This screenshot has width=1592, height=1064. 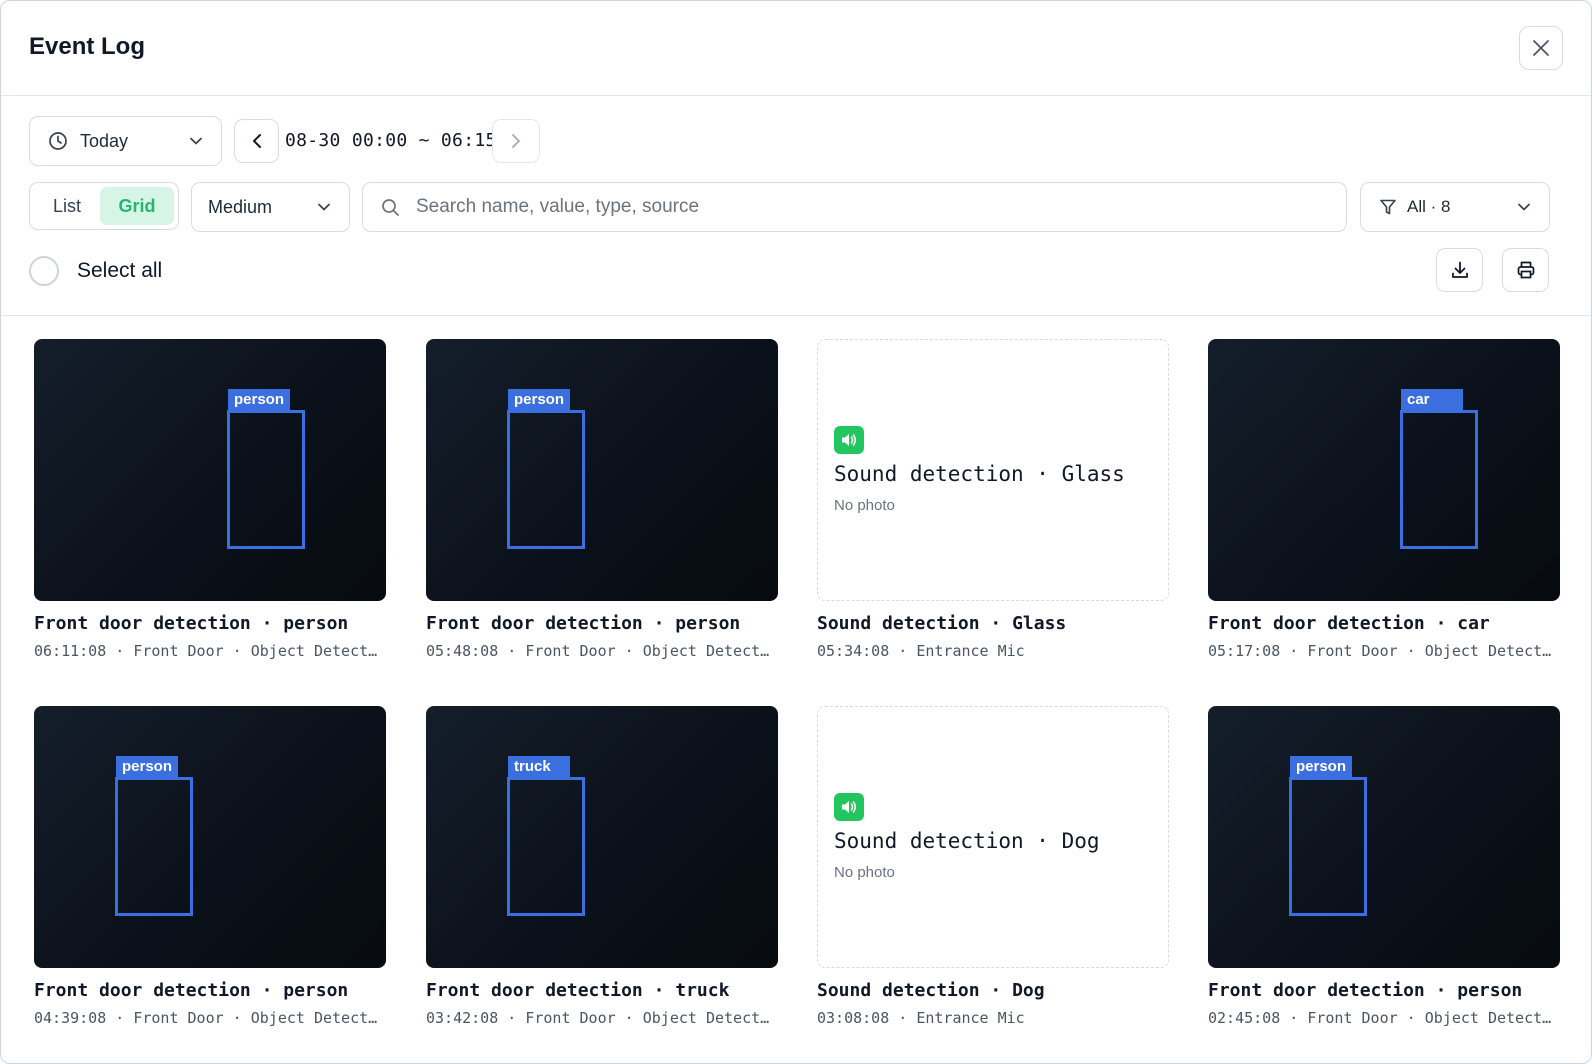 What do you see at coordinates (602, 1018) in the screenshot?
I see `event-meta: 03:42:08 · Front Door · Object Detection` at bounding box center [602, 1018].